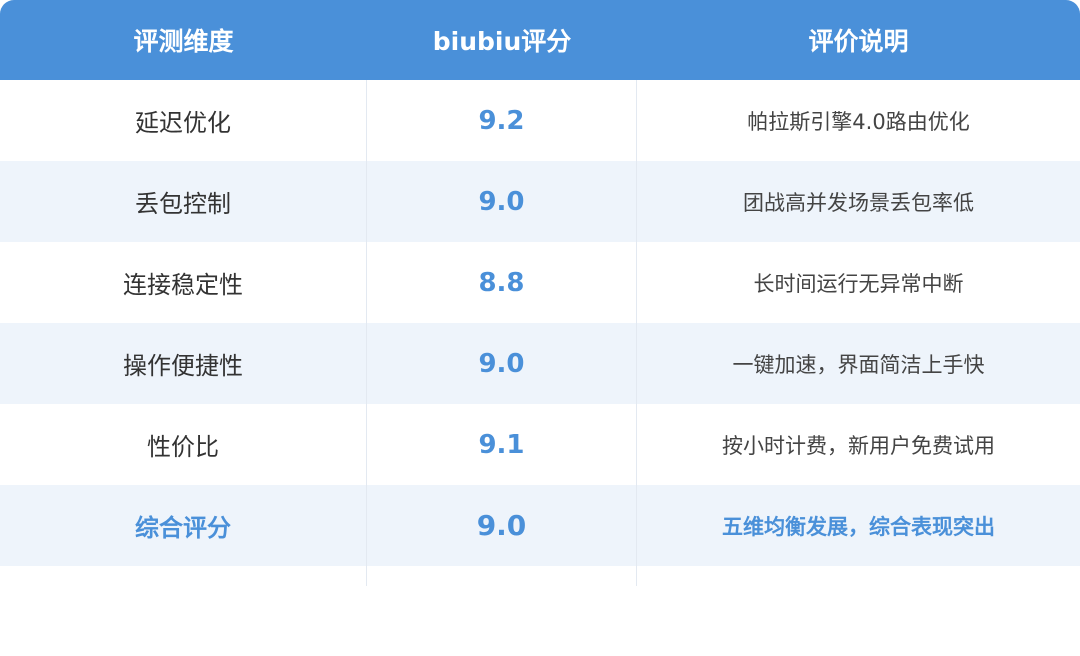 The image size is (1080, 656). I want to click on table-row: 延迟优化 9.2 帕拉斯引擎4.0路由优化, so click(540, 120).